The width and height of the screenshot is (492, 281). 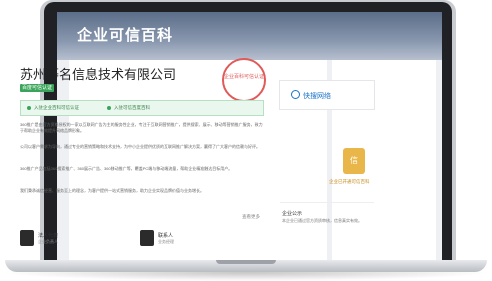 What do you see at coordinates (251, 217) in the screenshot?
I see `more-link: 查看更多` at bounding box center [251, 217].